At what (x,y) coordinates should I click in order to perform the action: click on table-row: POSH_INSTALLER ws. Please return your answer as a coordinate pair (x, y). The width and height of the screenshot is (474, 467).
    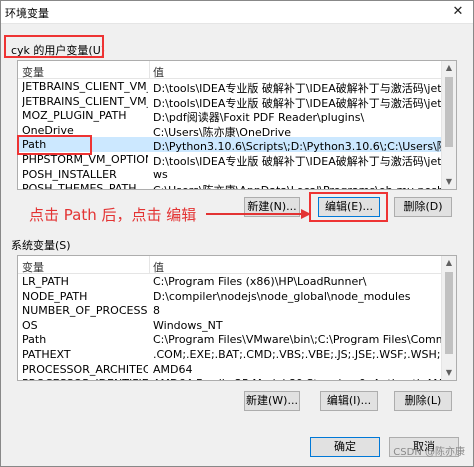
    Looking at the image, I should click on (230, 174).